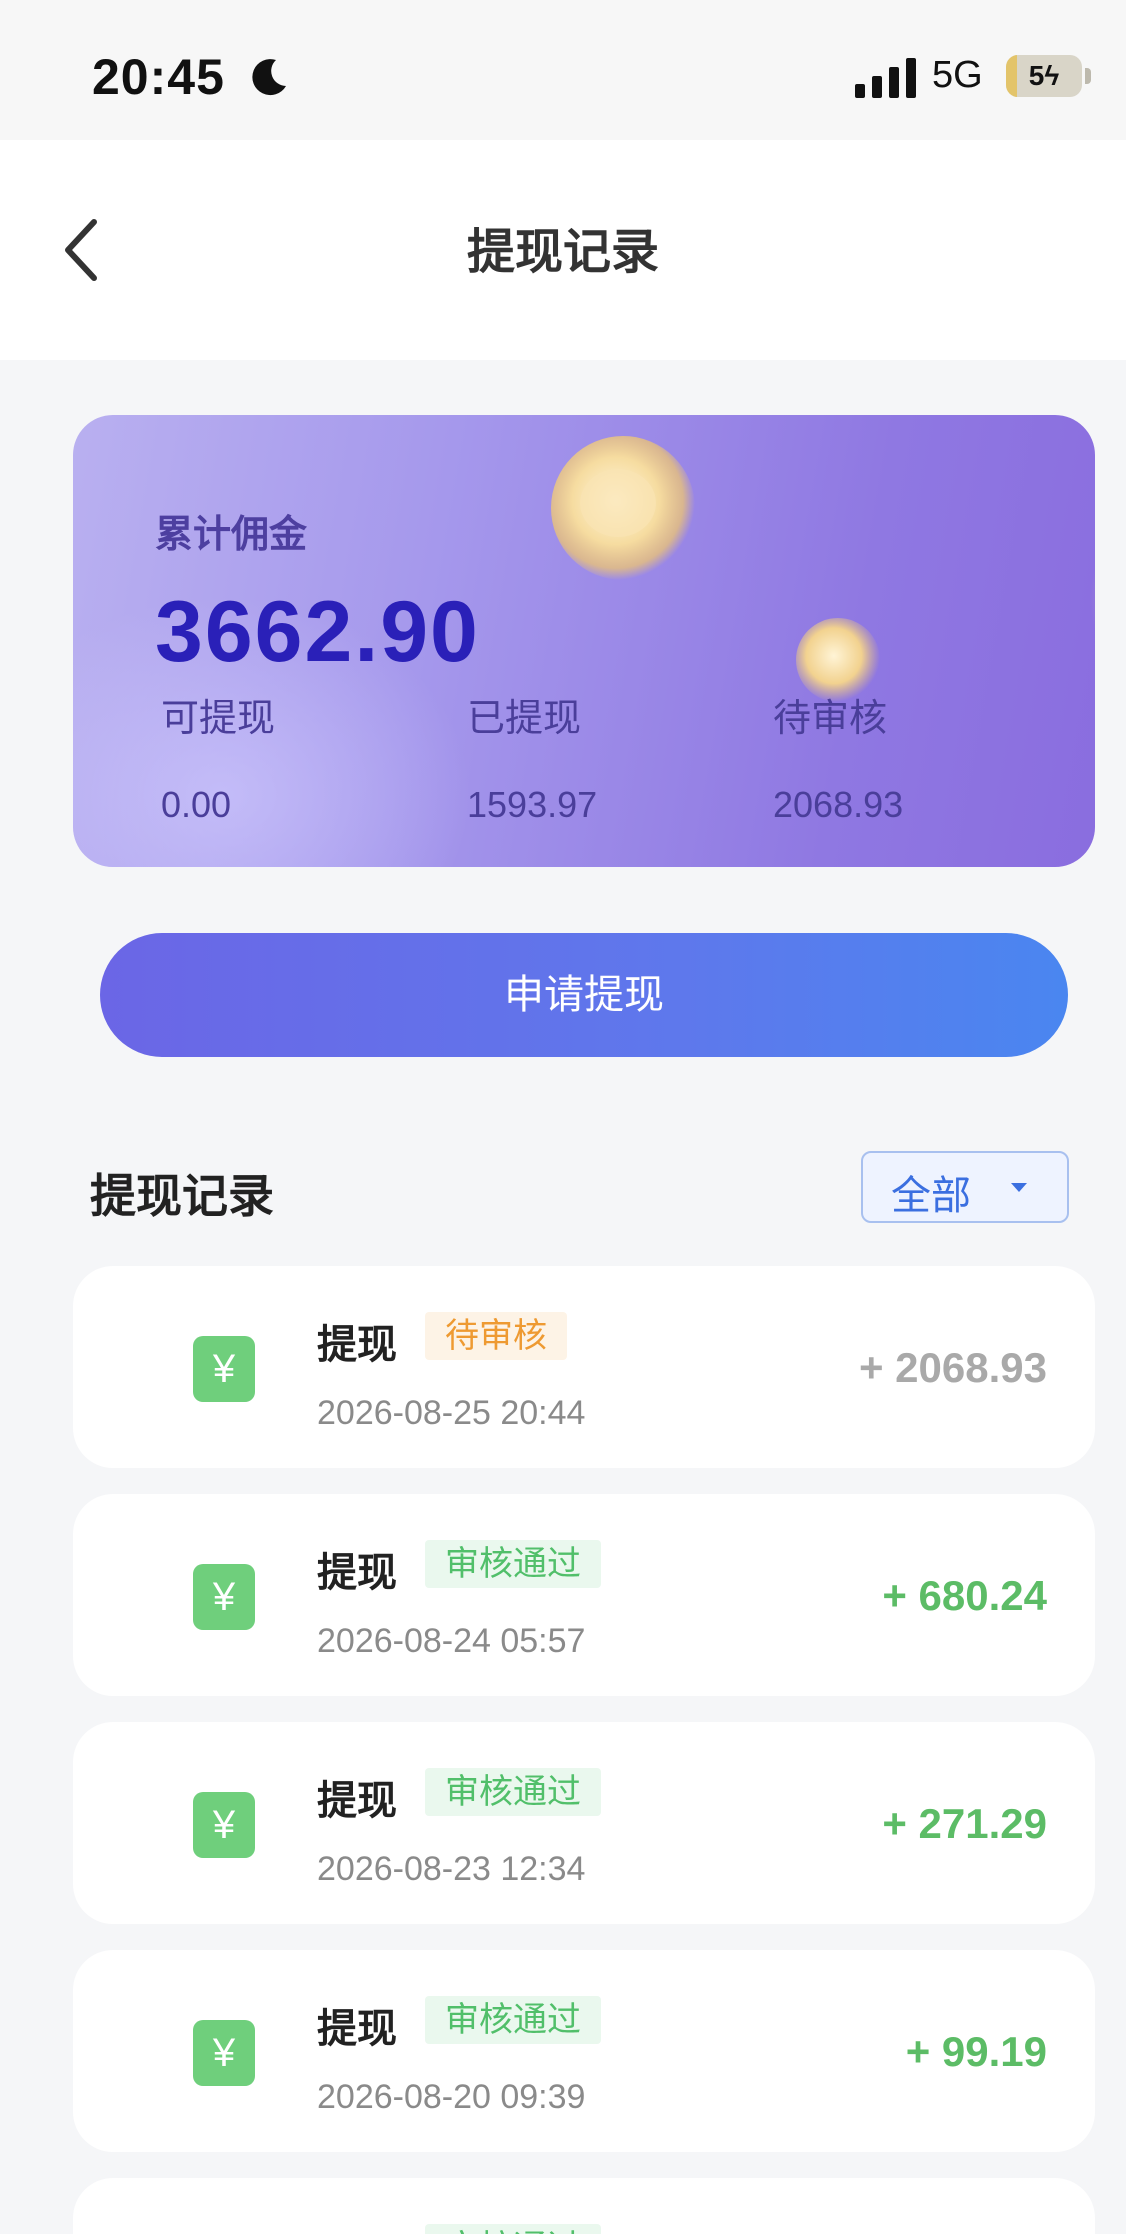 The image size is (1126, 2234). What do you see at coordinates (158, 77) in the screenshot?
I see `status-time: 20:45` at bounding box center [158, 77].